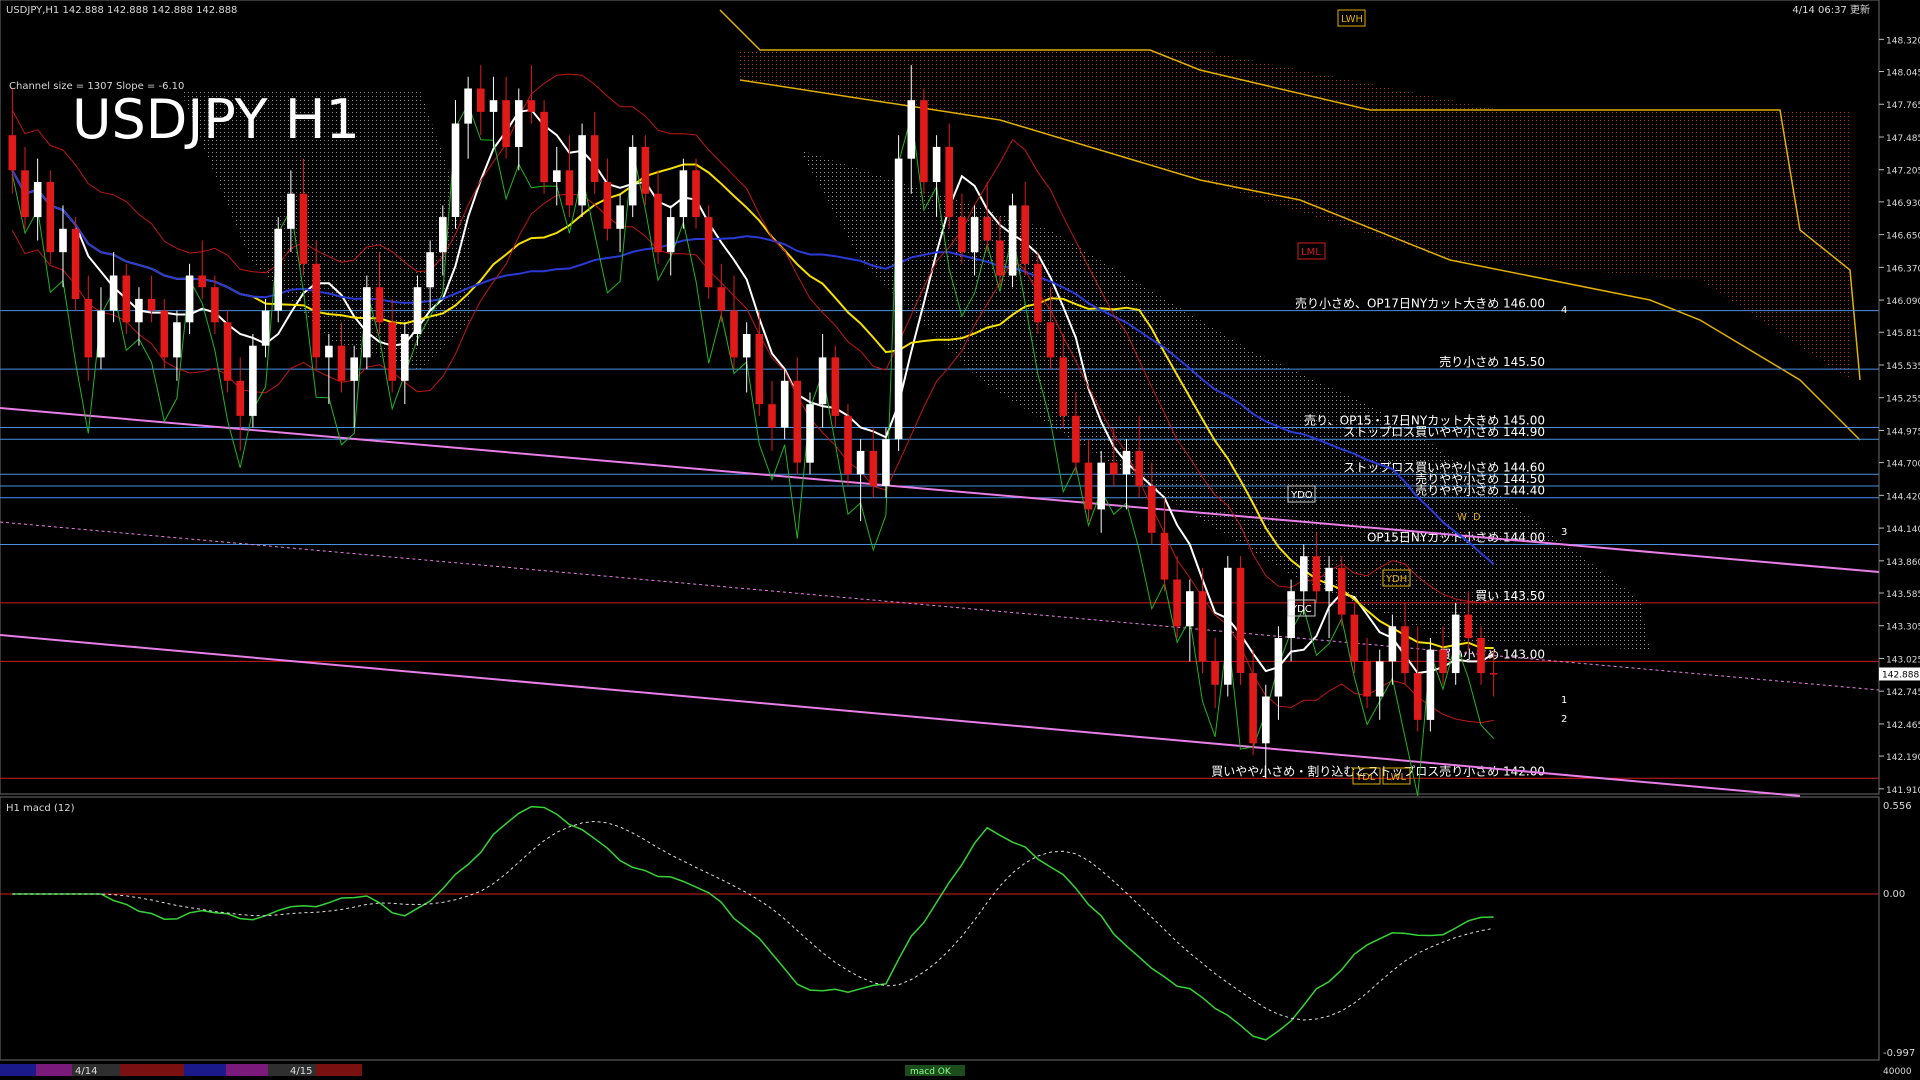  I want to click on macd-tag: macd OK, so click(931, 1072).